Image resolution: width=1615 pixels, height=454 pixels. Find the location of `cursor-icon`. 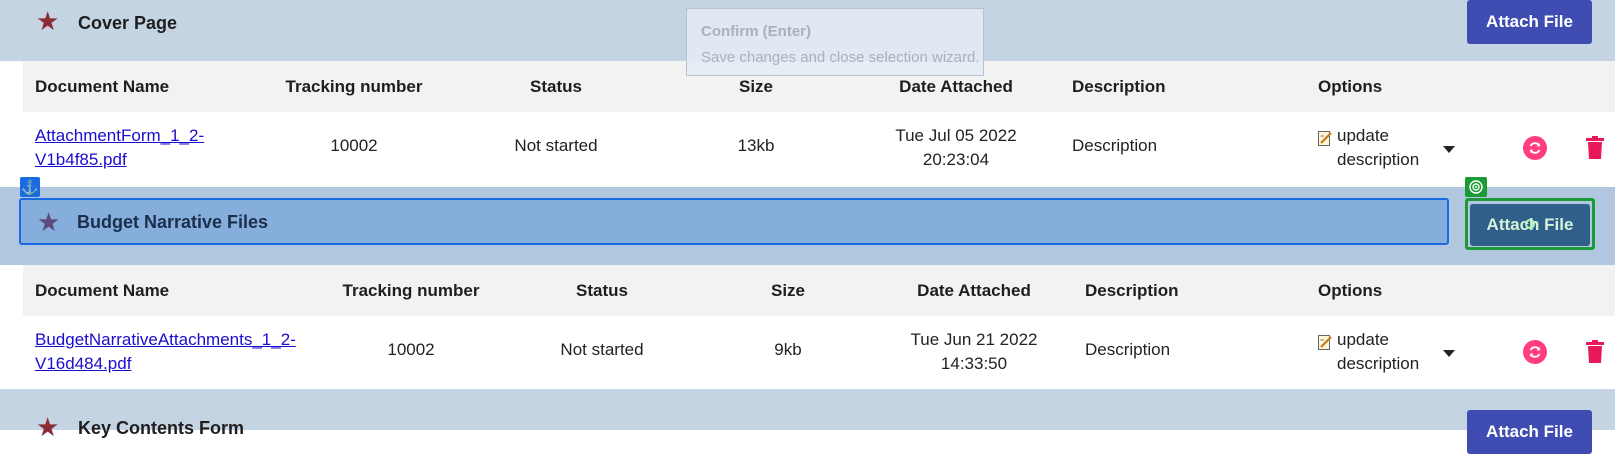

cursor-icon is located at coordinates (1530, 224).